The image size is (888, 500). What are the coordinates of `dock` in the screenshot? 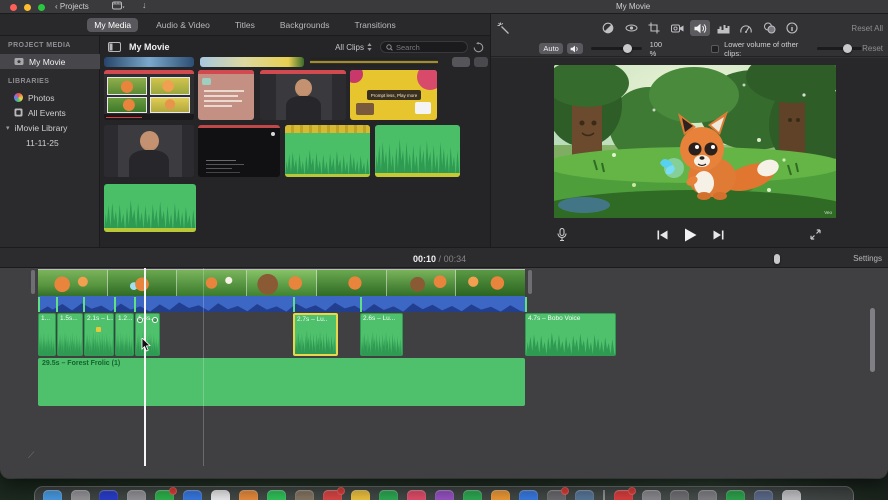 It's located at (444, 493).